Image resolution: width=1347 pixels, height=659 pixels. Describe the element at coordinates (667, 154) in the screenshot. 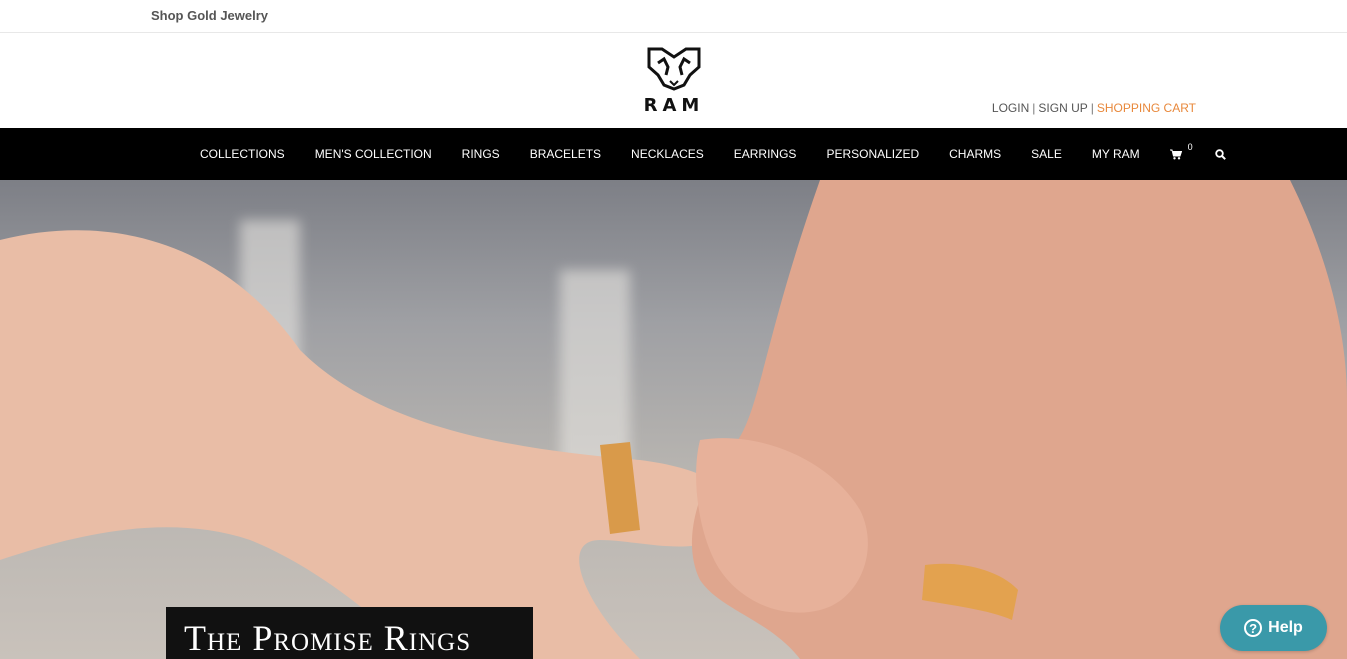

I see `nav-item-necklaces: NECKLACES` at that location.